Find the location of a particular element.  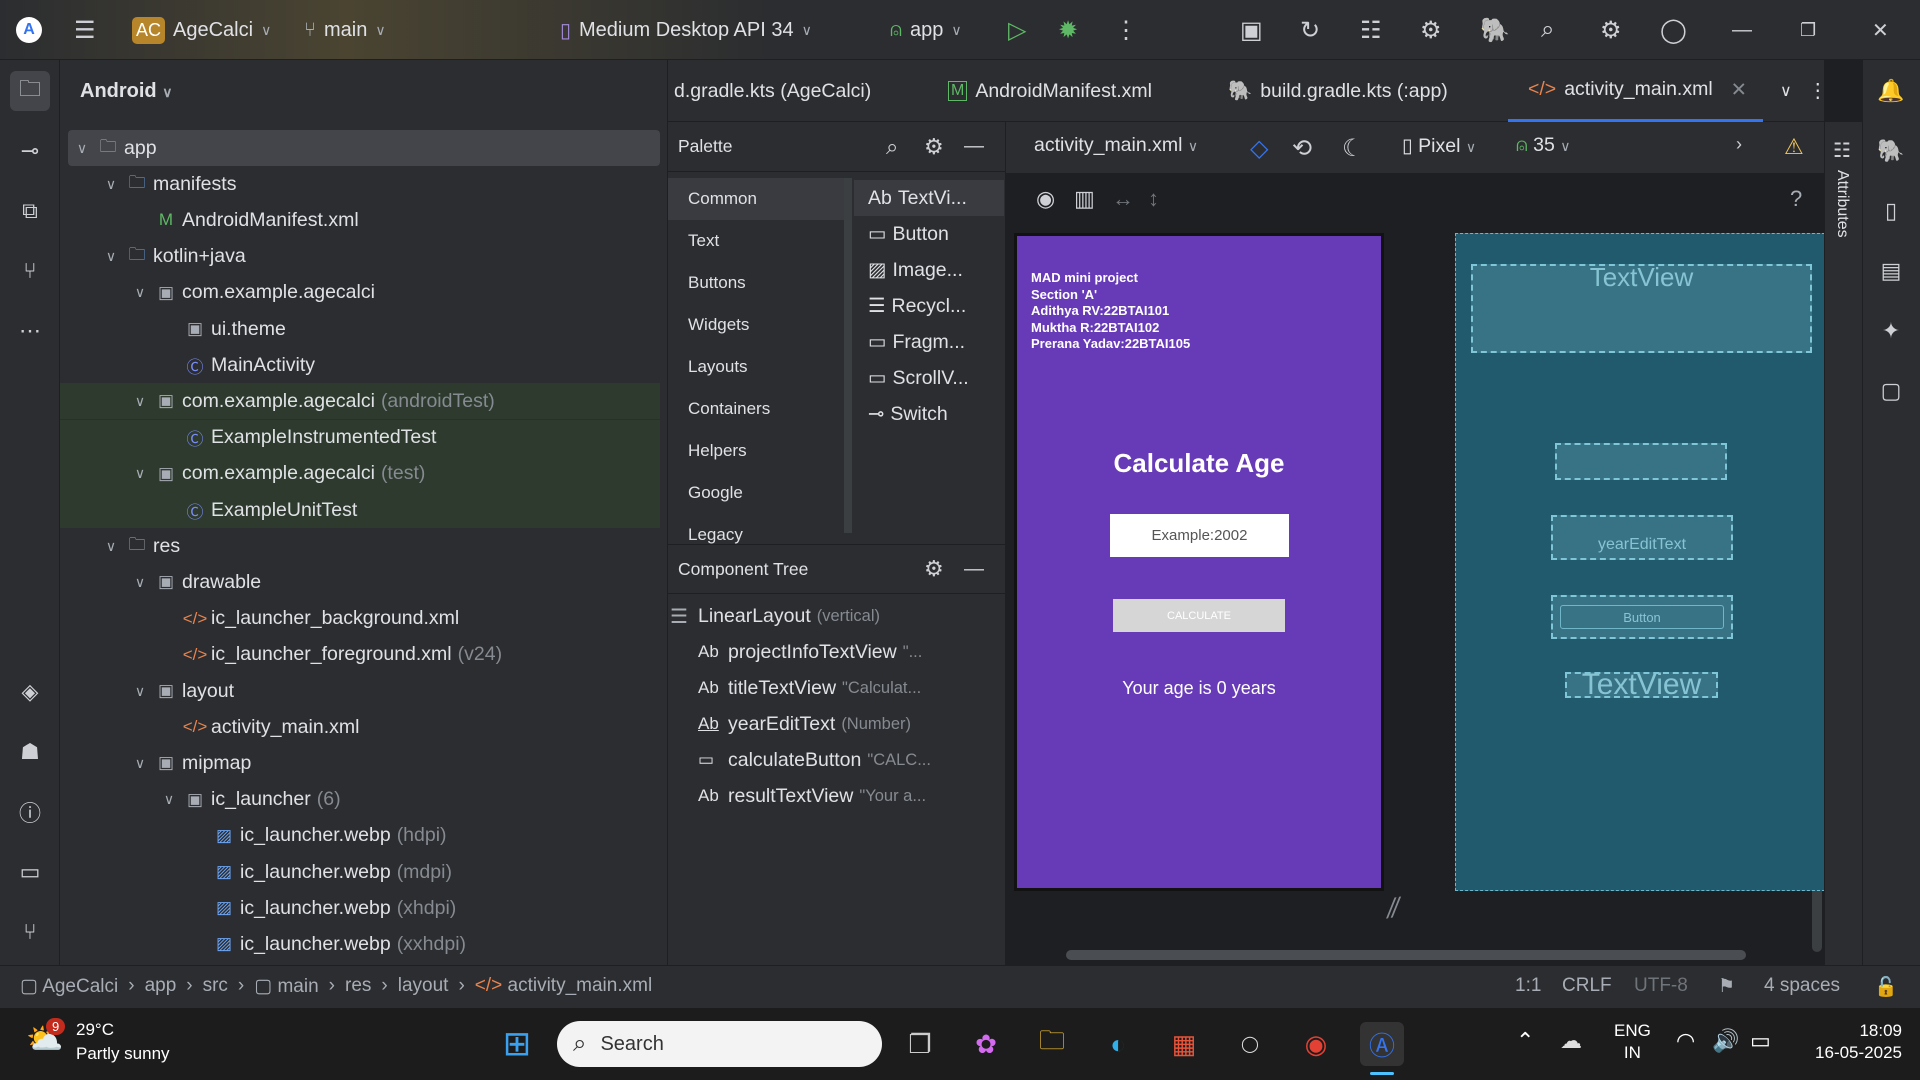

temperature: 29°C is located at coordinates (95, 1030).